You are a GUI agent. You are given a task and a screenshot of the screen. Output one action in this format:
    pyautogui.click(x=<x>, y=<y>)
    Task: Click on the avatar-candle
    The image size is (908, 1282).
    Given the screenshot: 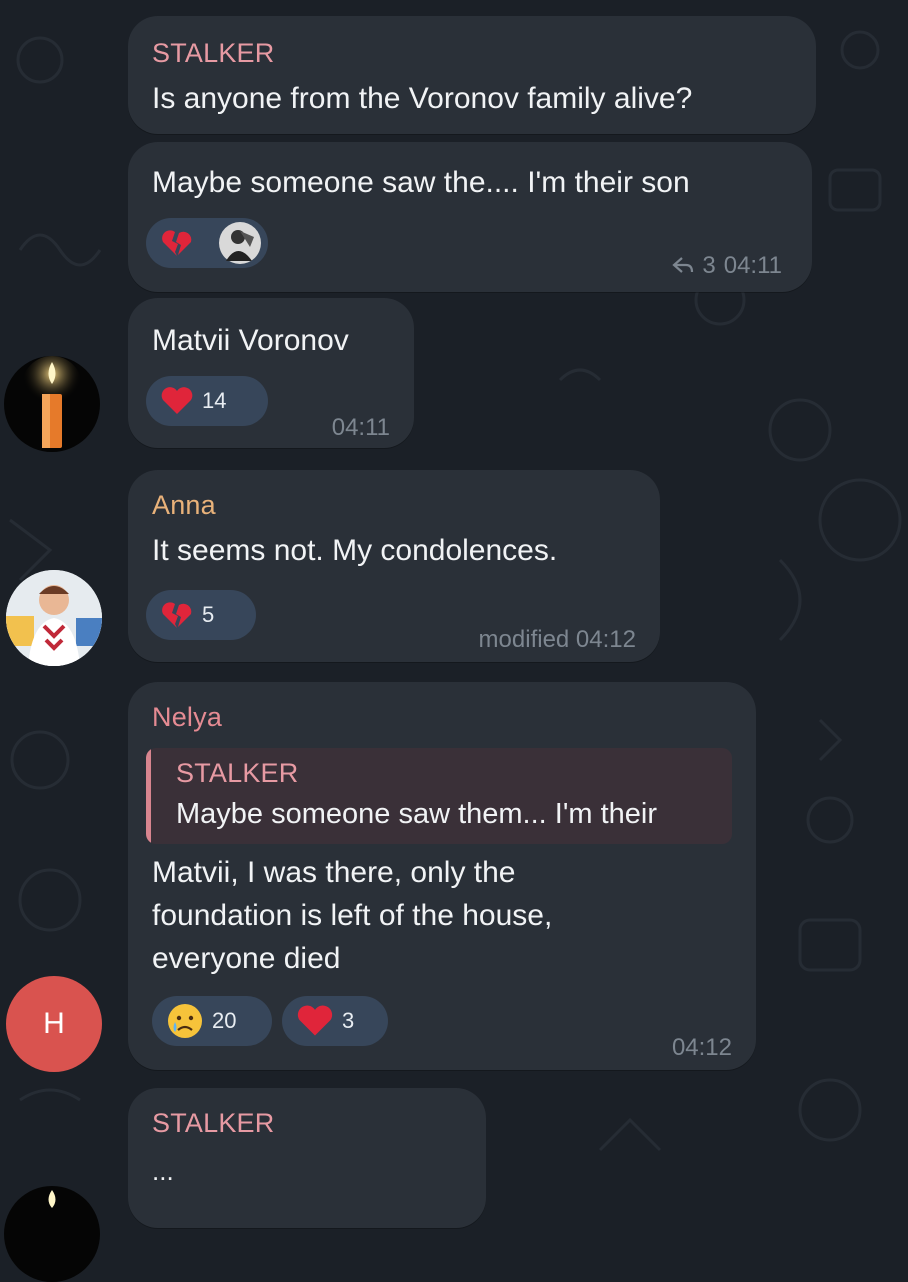 What is the action you would take?
    pyautogui.click(x=52, y=404)
    